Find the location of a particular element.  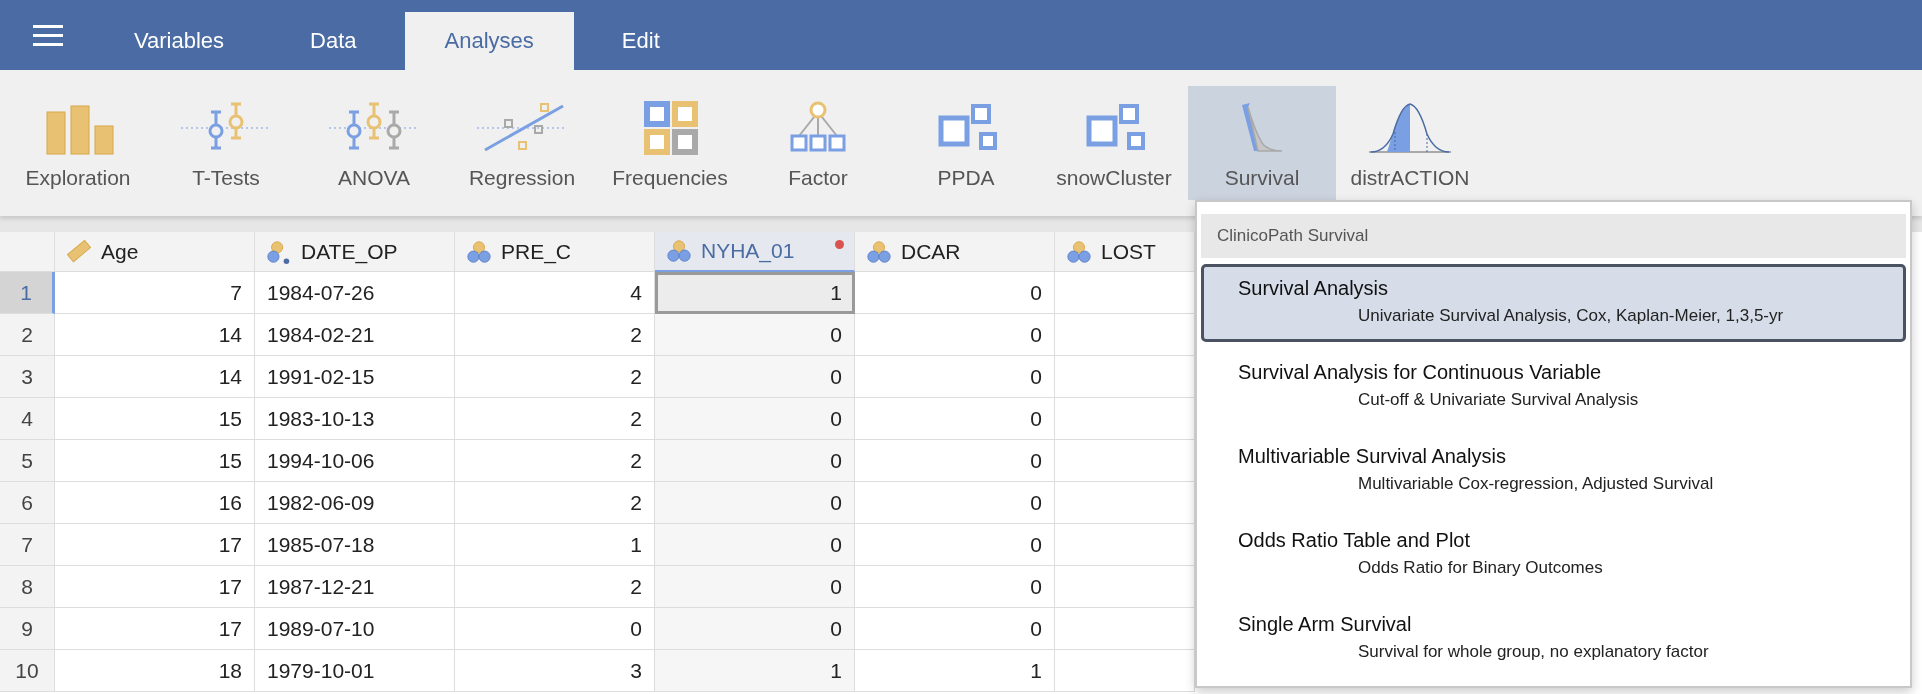

column-name: PRE_C is located at coordinates (536, 251).